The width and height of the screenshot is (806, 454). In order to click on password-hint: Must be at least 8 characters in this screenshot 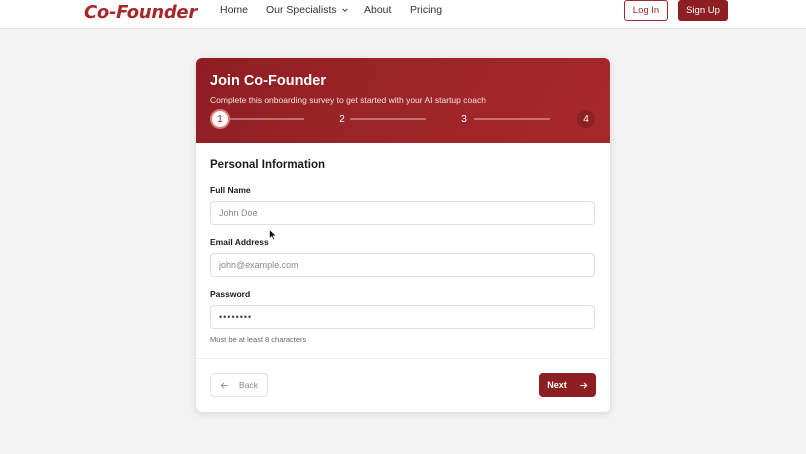, I will do `click(258, 339)`.